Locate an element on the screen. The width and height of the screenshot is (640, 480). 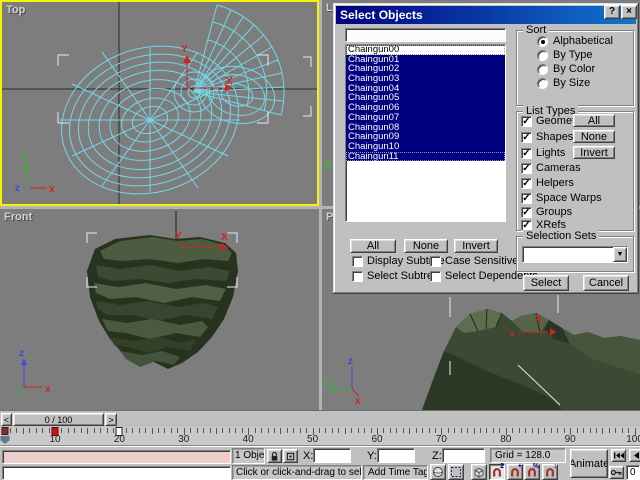
sort-option-label: By Size is located at coordinates (571, 83).